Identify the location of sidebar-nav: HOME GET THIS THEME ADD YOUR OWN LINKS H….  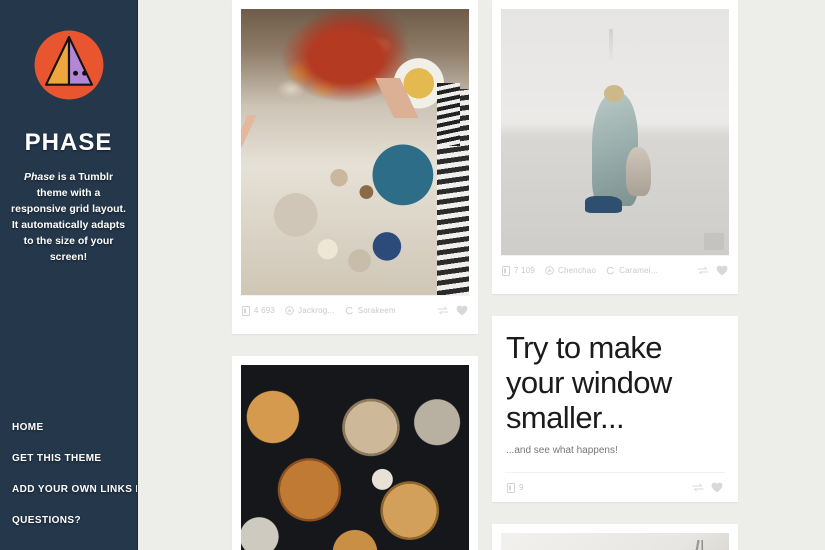
(68, 478).